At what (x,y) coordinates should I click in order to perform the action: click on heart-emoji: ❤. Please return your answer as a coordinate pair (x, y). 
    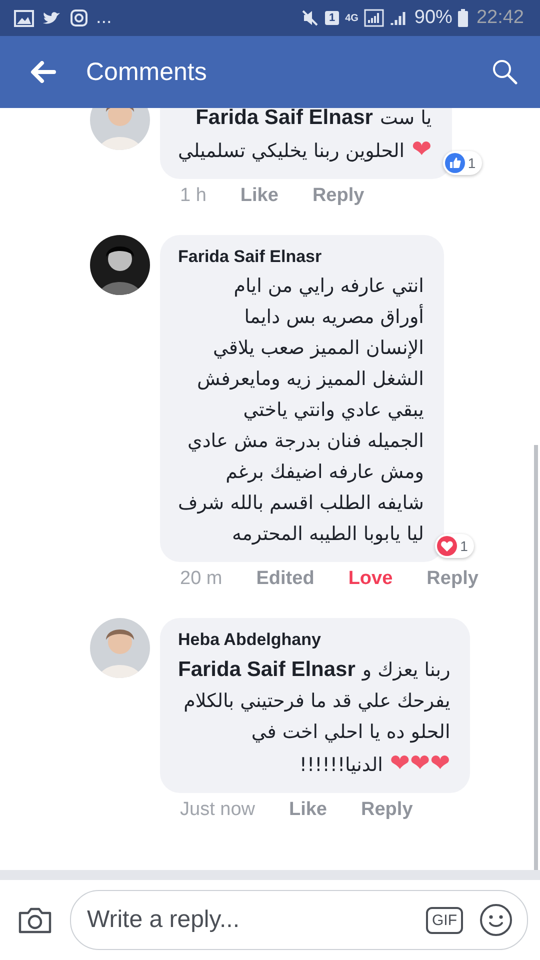
    Looking at the image, I should click on (422, 149).